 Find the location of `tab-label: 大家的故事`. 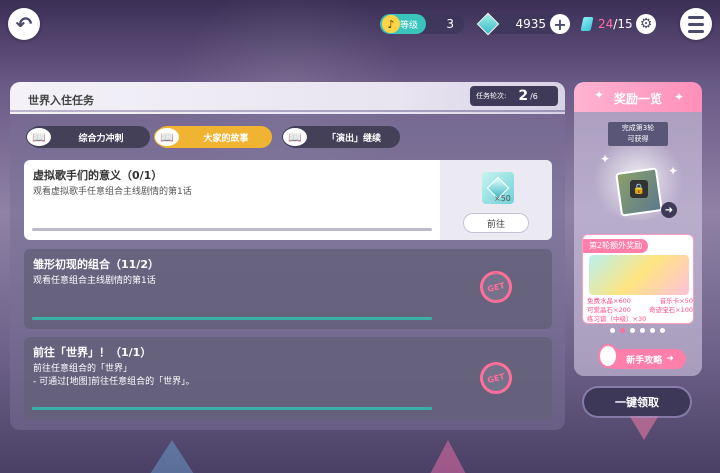

tab-label: 大家的故事 is located at coordinates (226, 138).